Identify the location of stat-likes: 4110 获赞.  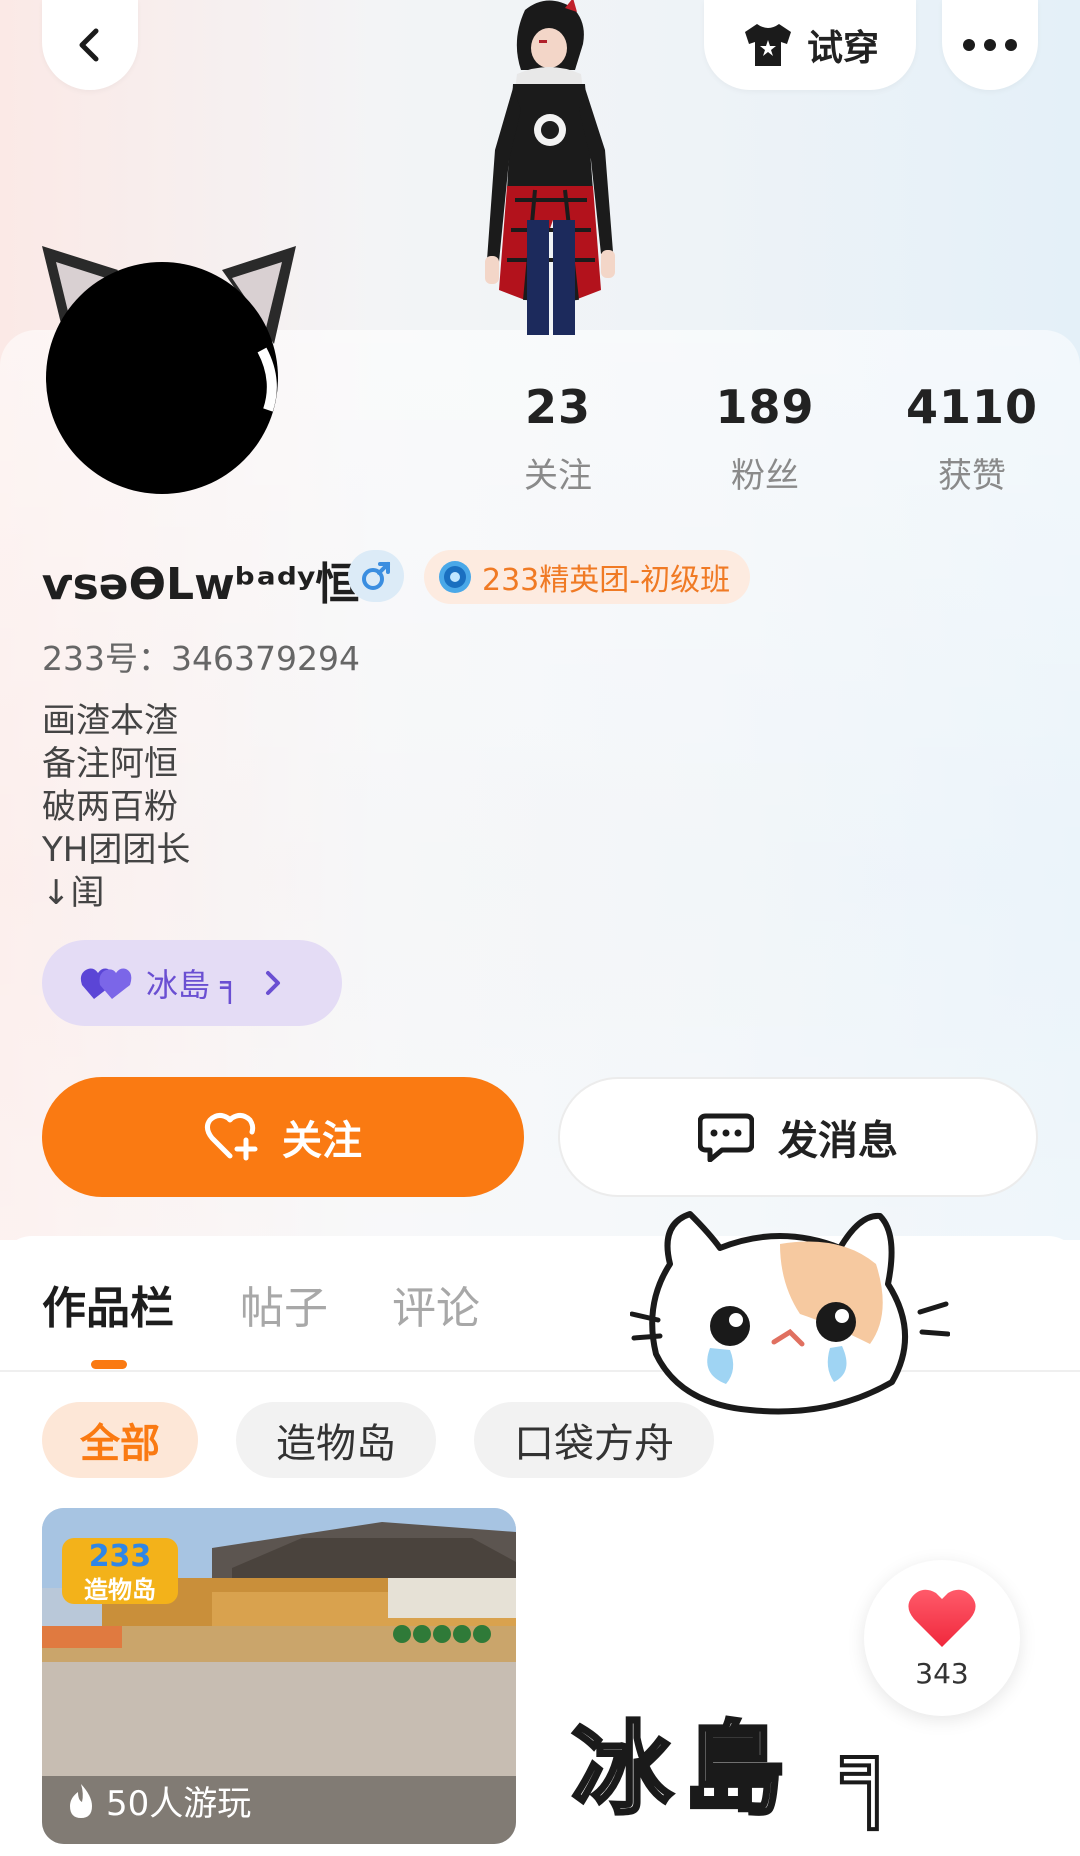
(972, 438).